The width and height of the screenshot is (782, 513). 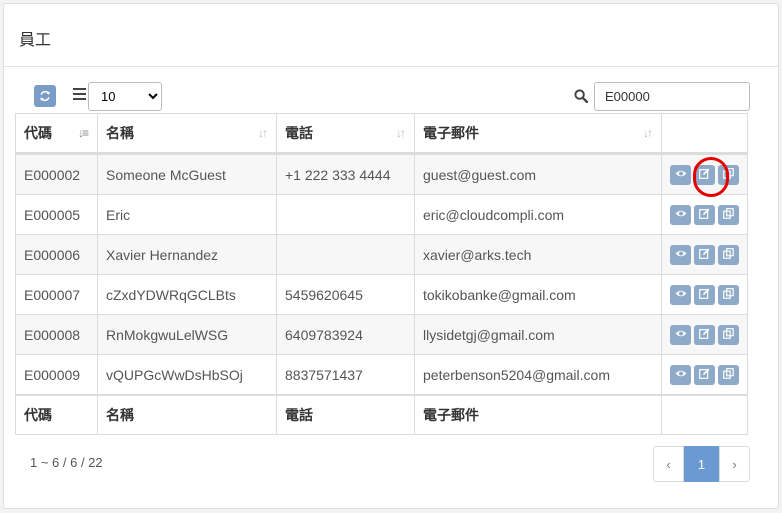 What do you see at coordinates (391, 35) in the screenshot?
I see `panel-header: 員工` at bounding box center [391, 35].